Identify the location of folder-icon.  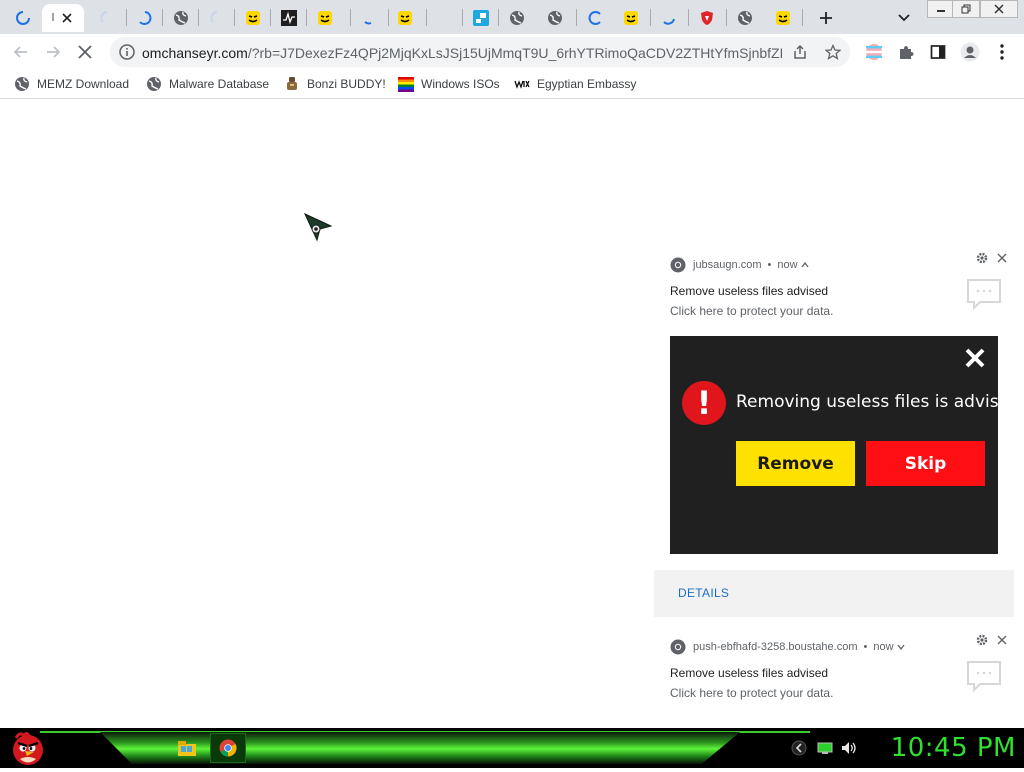
(187, 748).